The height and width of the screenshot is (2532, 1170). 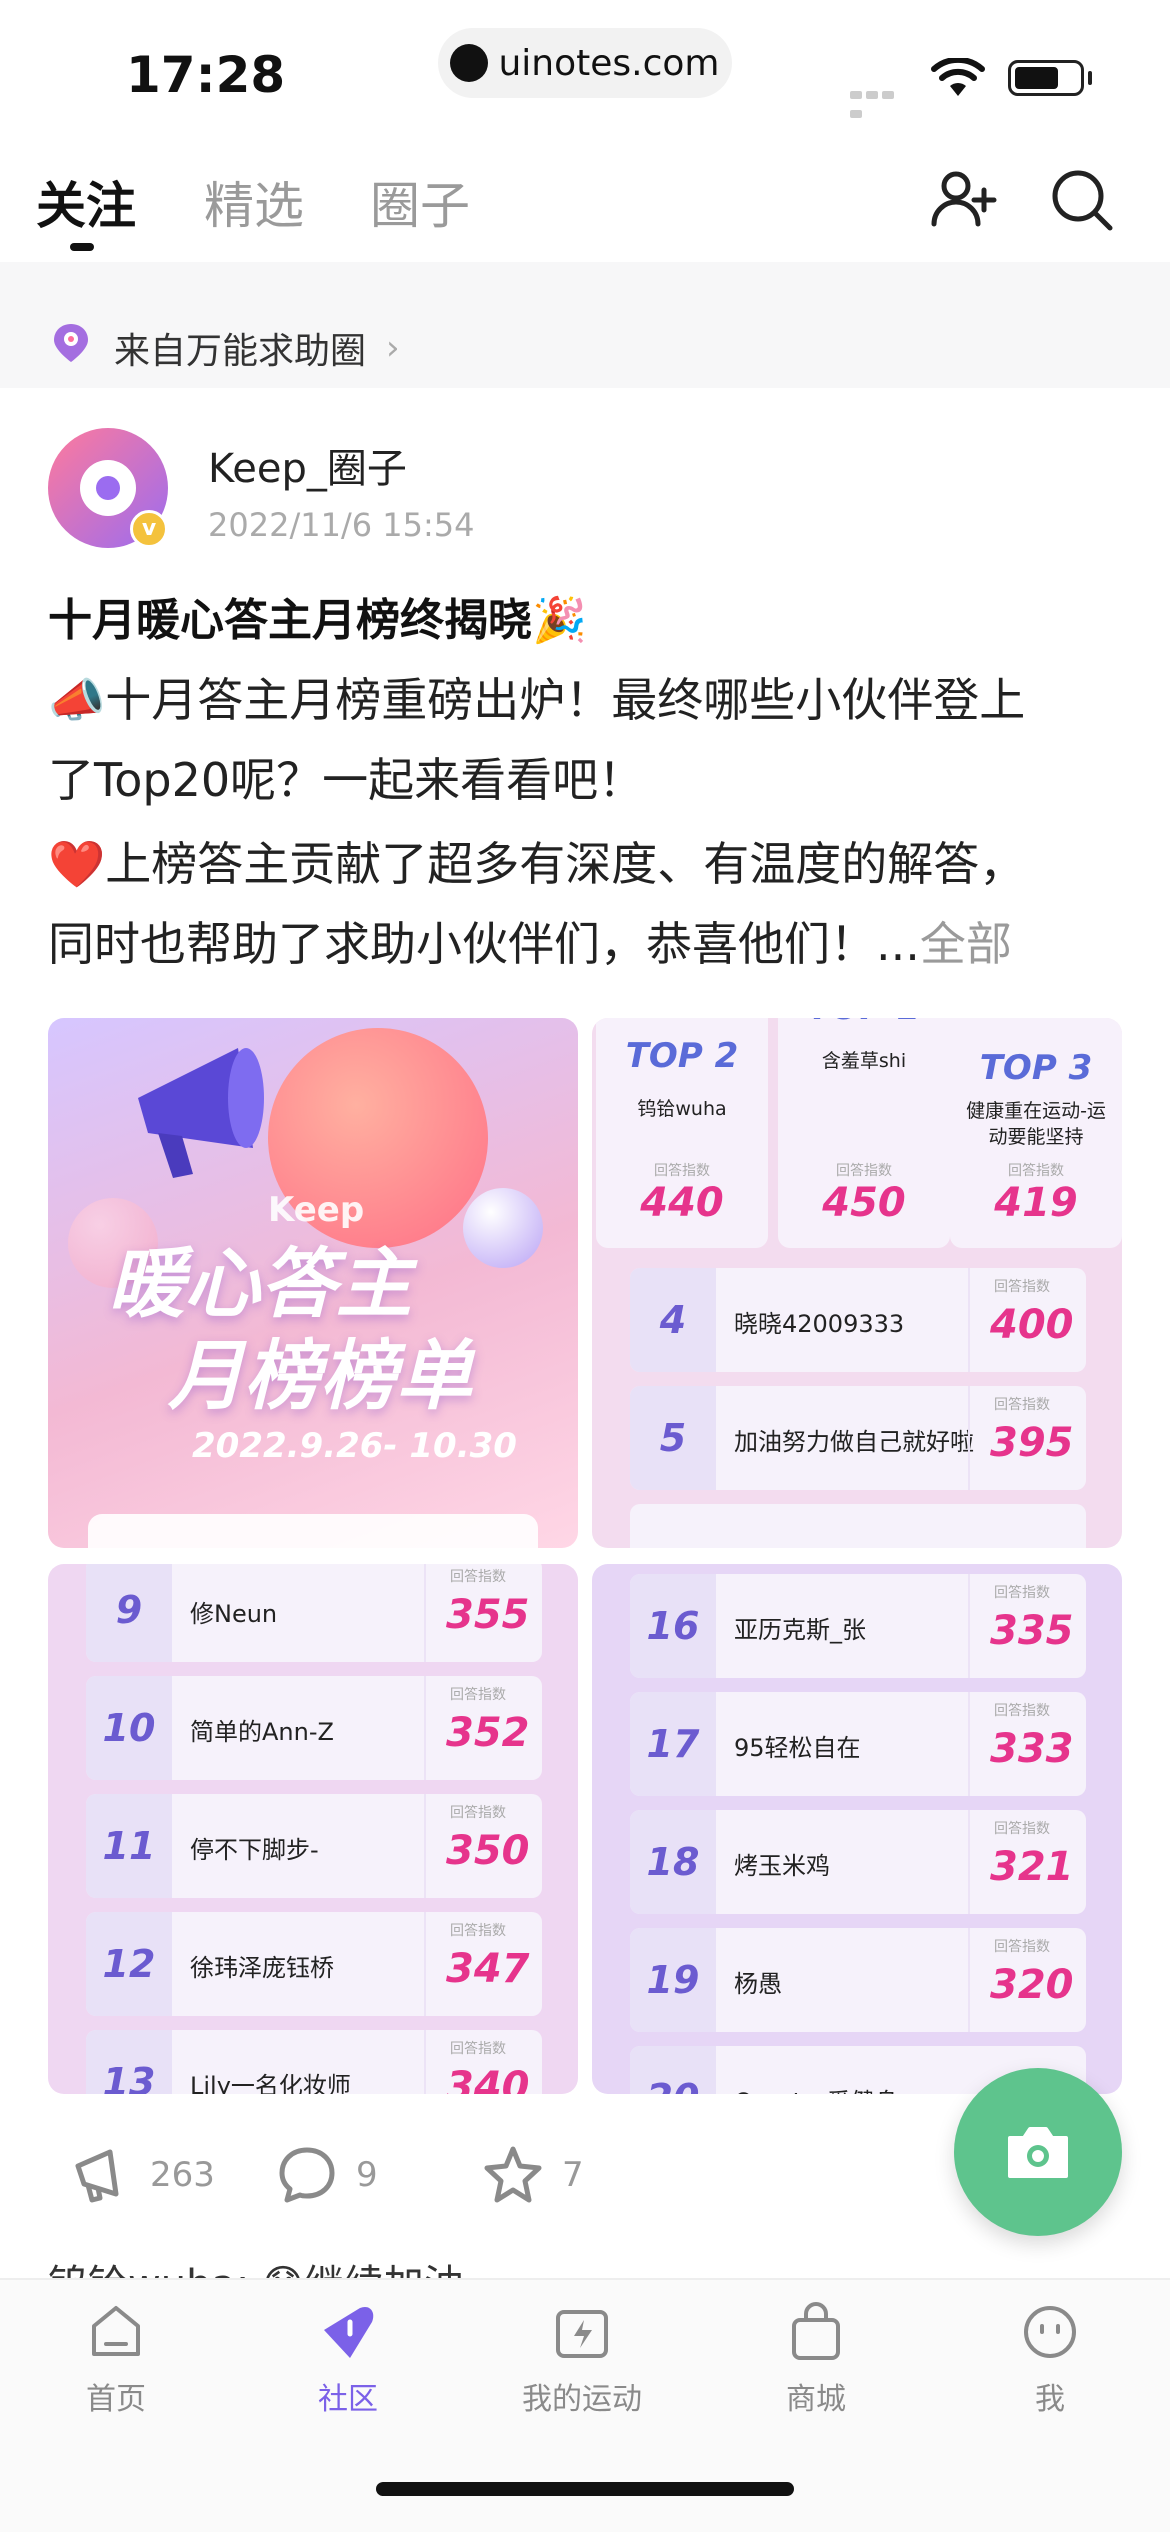 I want to click on podium-score: 450, so click(x=864, y=1203).